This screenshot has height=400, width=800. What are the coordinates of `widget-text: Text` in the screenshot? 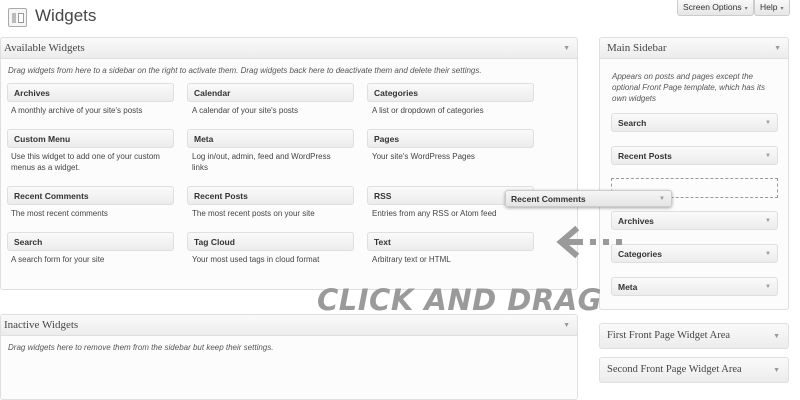 It's located at (450, 241).